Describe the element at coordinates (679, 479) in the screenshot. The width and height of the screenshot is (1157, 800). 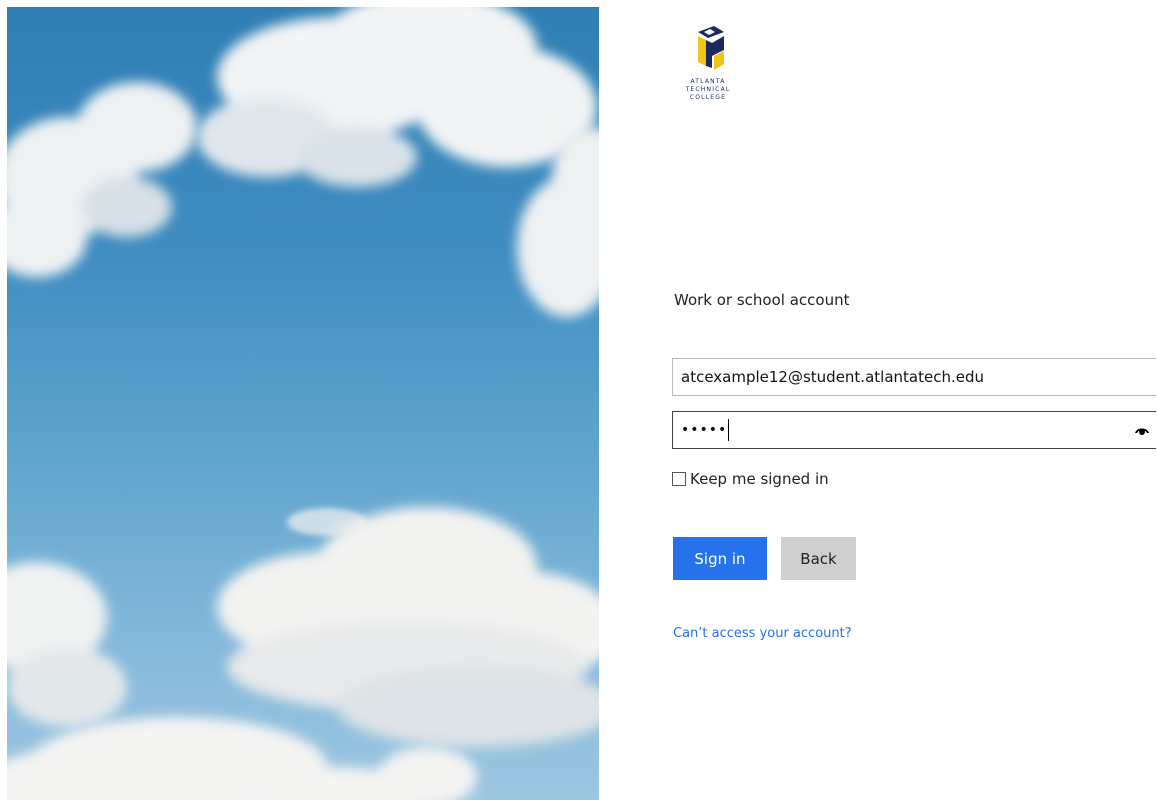
I see `keep-signed-in-checkbox` at that location.